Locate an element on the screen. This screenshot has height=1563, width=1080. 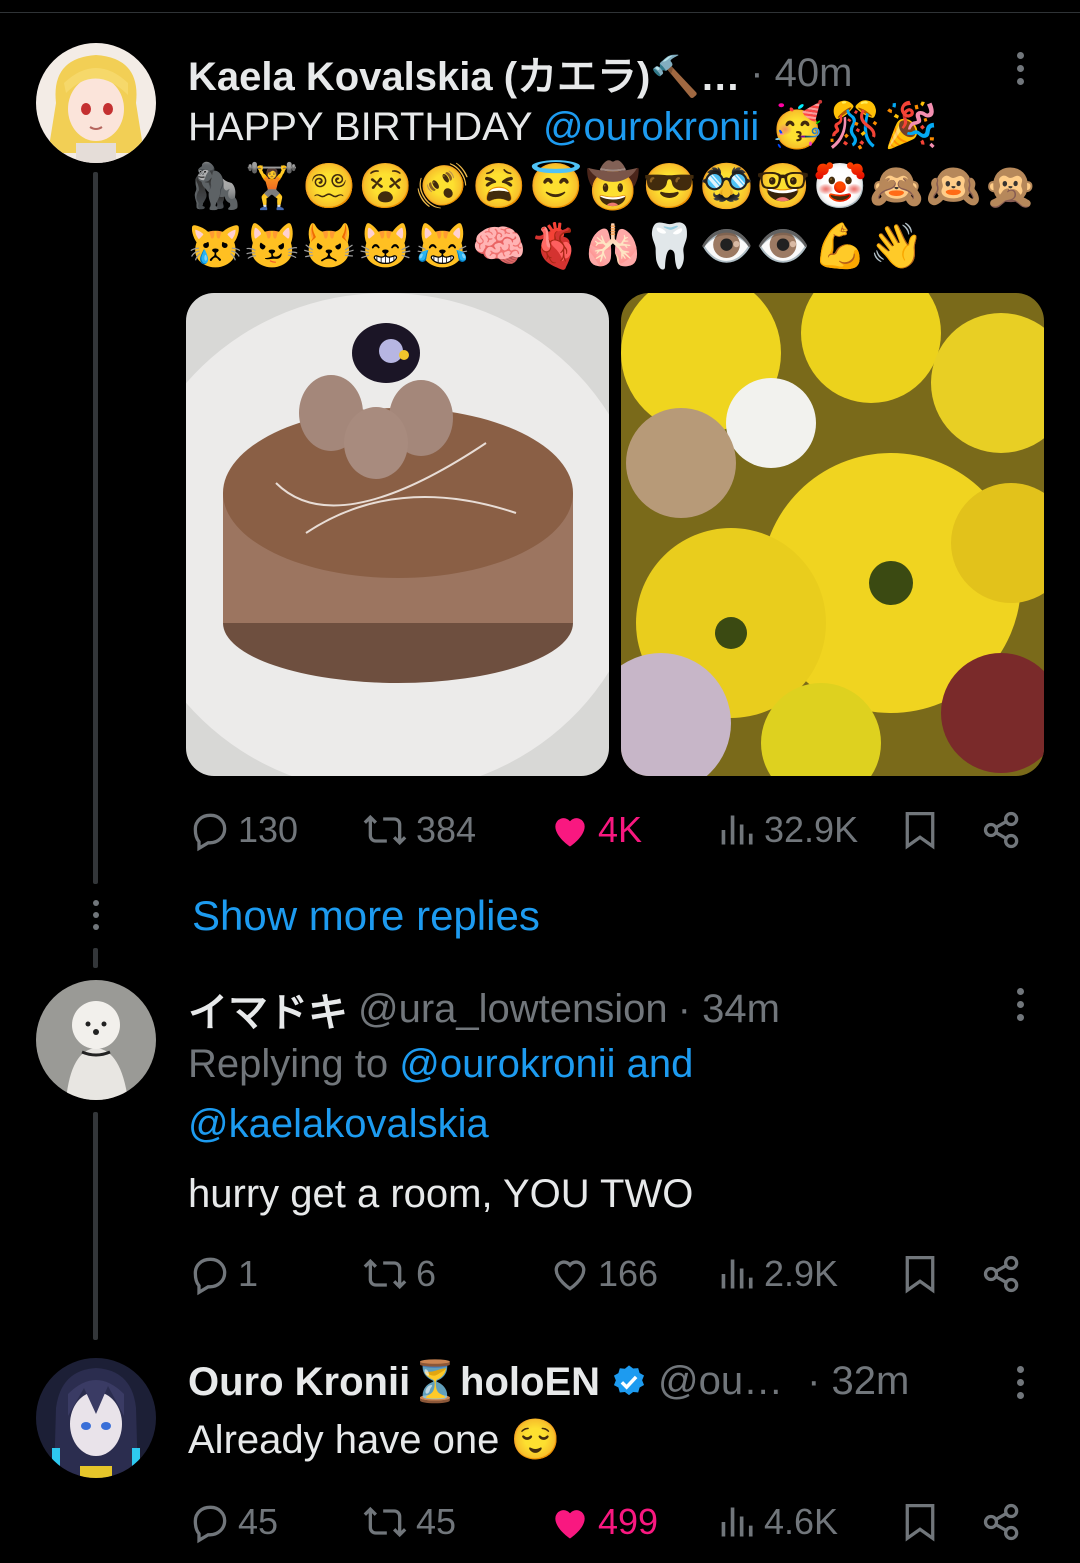
tweet-header: Ouro Kronii⏳holoEN @ou… · 32m is located at coordinates (548, 1381).